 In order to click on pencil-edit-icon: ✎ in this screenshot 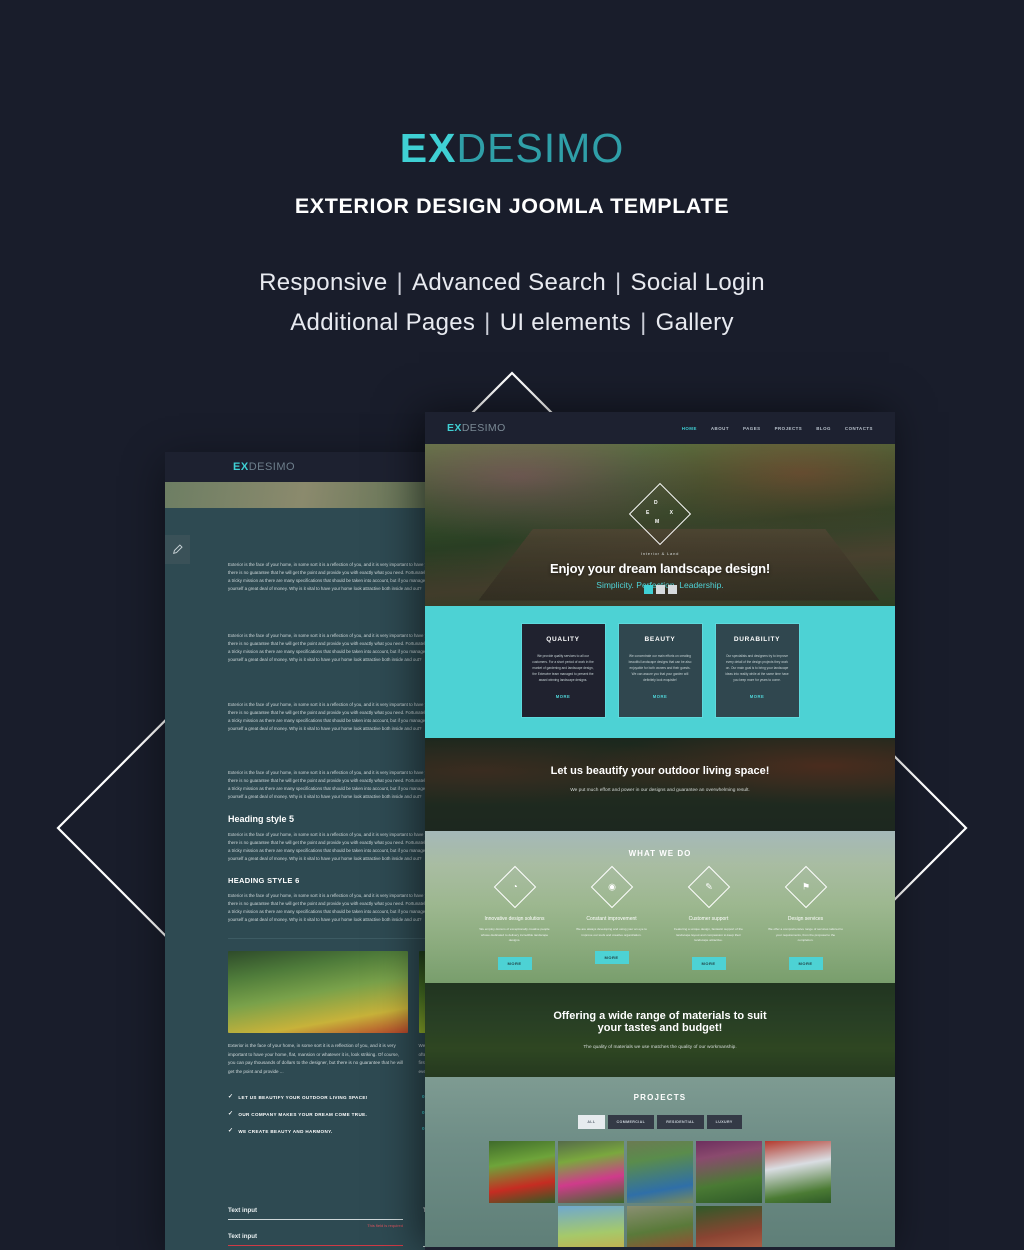, I will do `click(708, 887)`.